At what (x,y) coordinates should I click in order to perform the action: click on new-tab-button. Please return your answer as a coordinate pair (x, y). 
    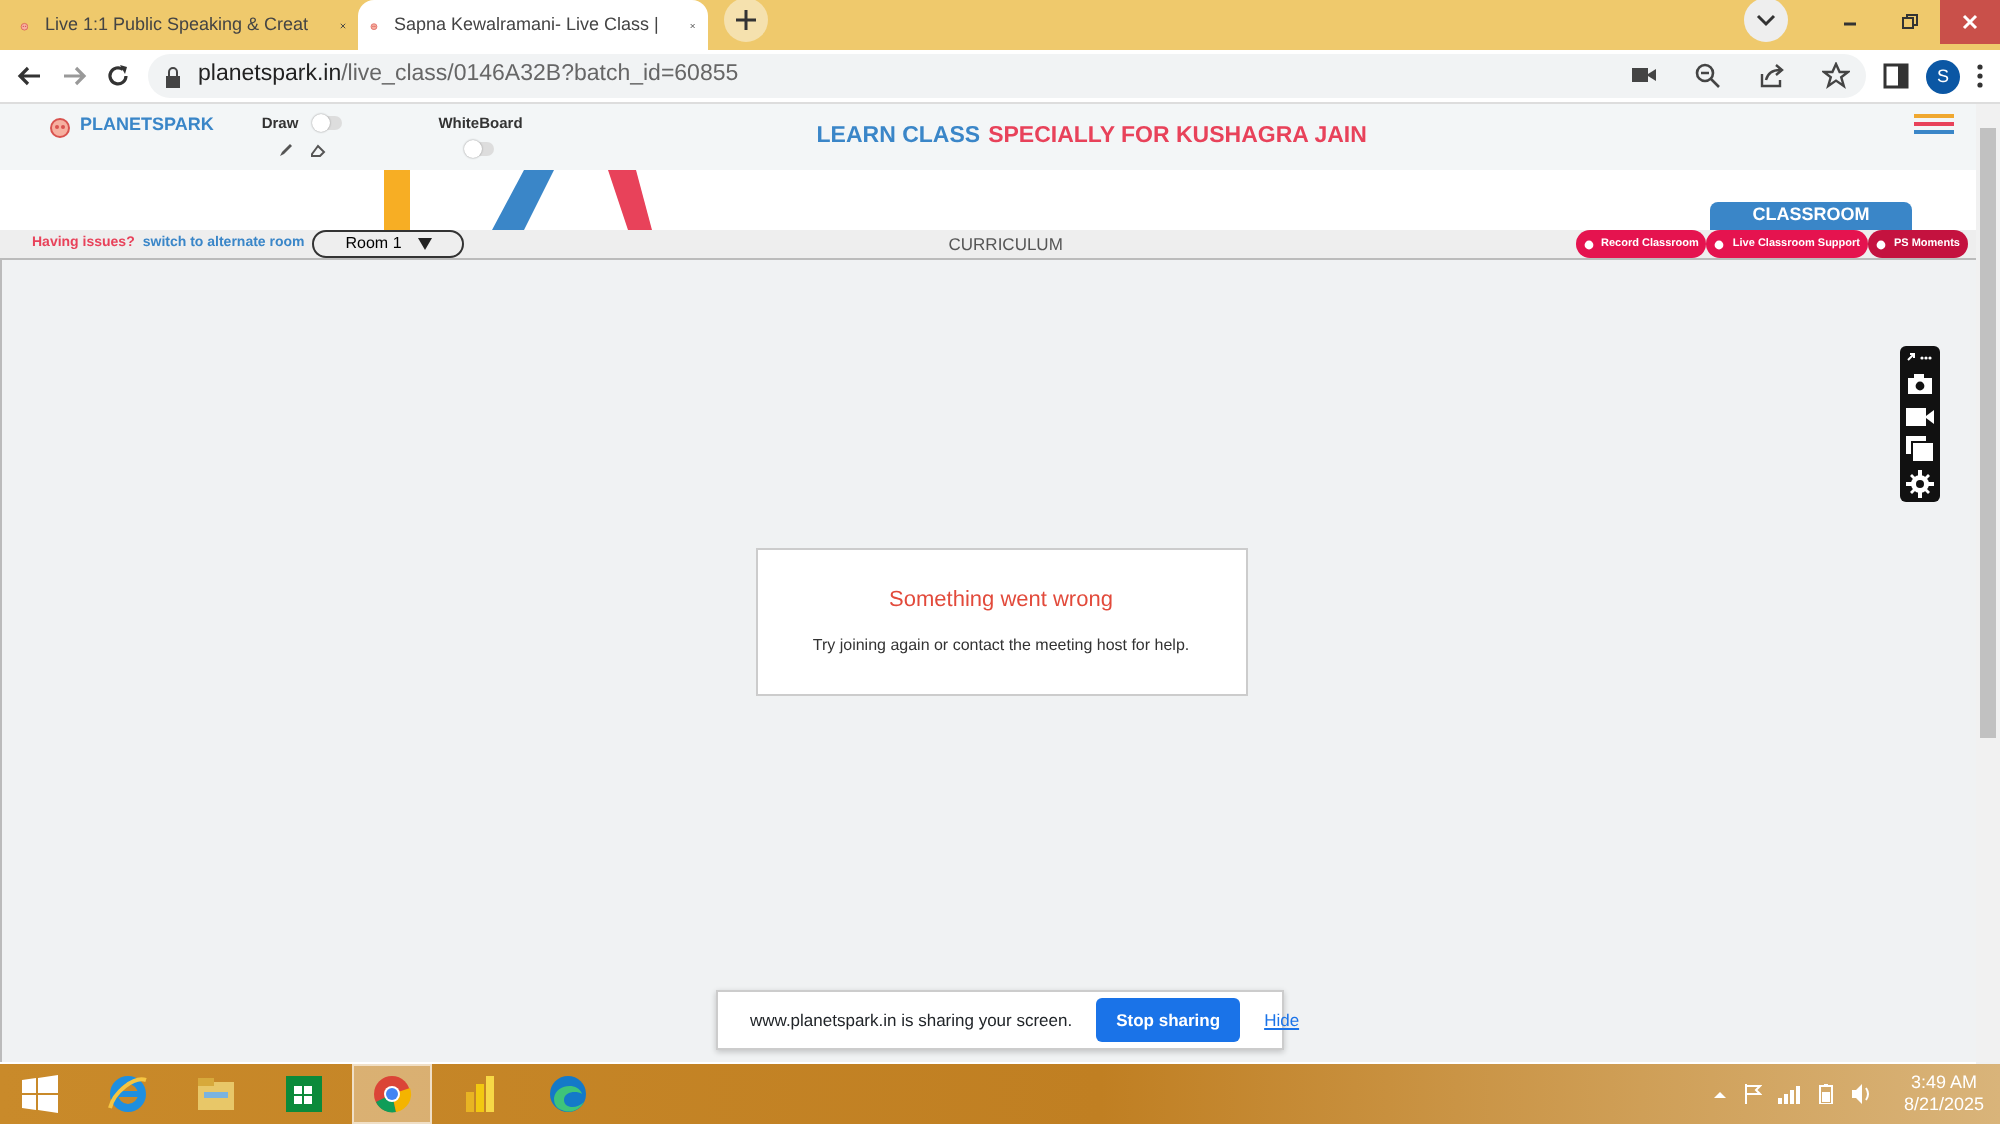
    Looking at the image, I should click on (746, 21).